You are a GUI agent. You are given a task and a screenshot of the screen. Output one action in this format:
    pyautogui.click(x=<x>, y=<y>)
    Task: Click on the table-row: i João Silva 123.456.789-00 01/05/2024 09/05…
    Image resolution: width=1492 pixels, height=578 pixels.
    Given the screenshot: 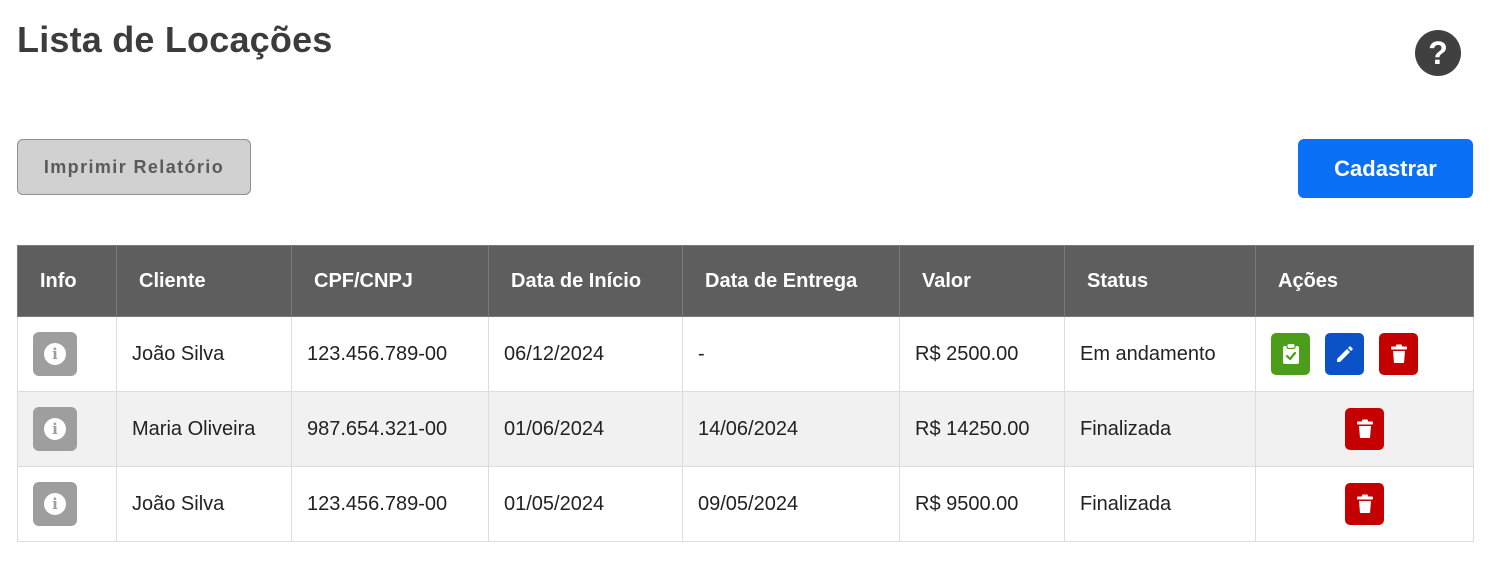 What is the action you would take?
    pyautogui.click(x=745, y=504)
    